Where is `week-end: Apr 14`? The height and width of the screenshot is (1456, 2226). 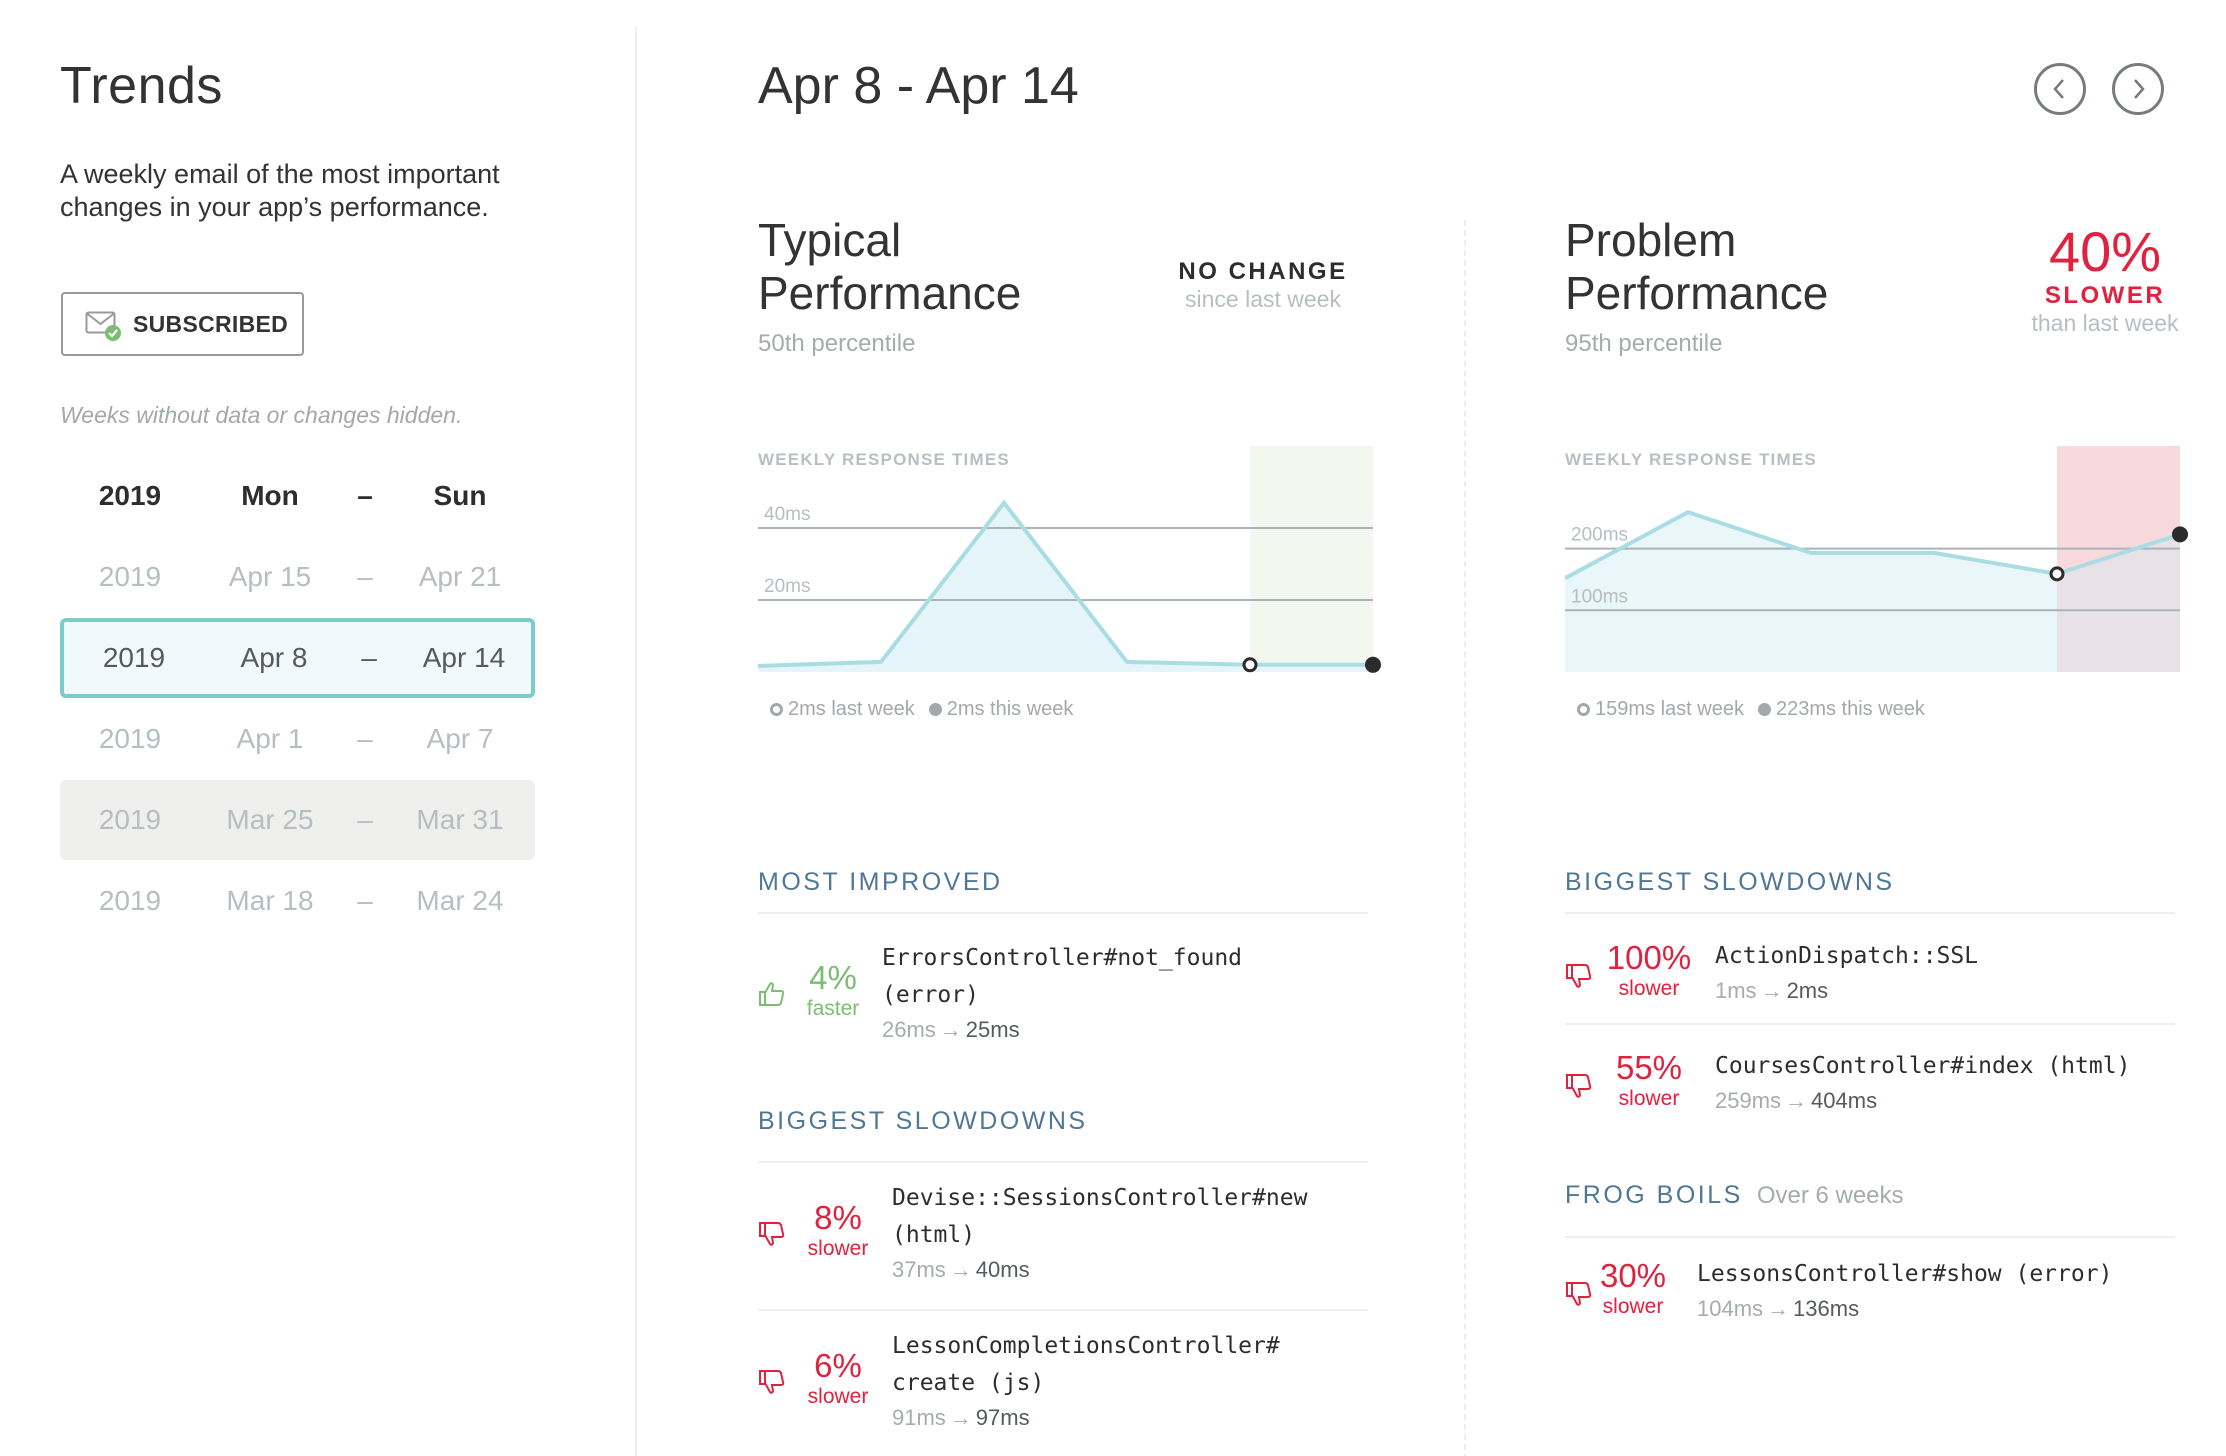
week-end: Apr 14 is located at coordinates (464, 657).